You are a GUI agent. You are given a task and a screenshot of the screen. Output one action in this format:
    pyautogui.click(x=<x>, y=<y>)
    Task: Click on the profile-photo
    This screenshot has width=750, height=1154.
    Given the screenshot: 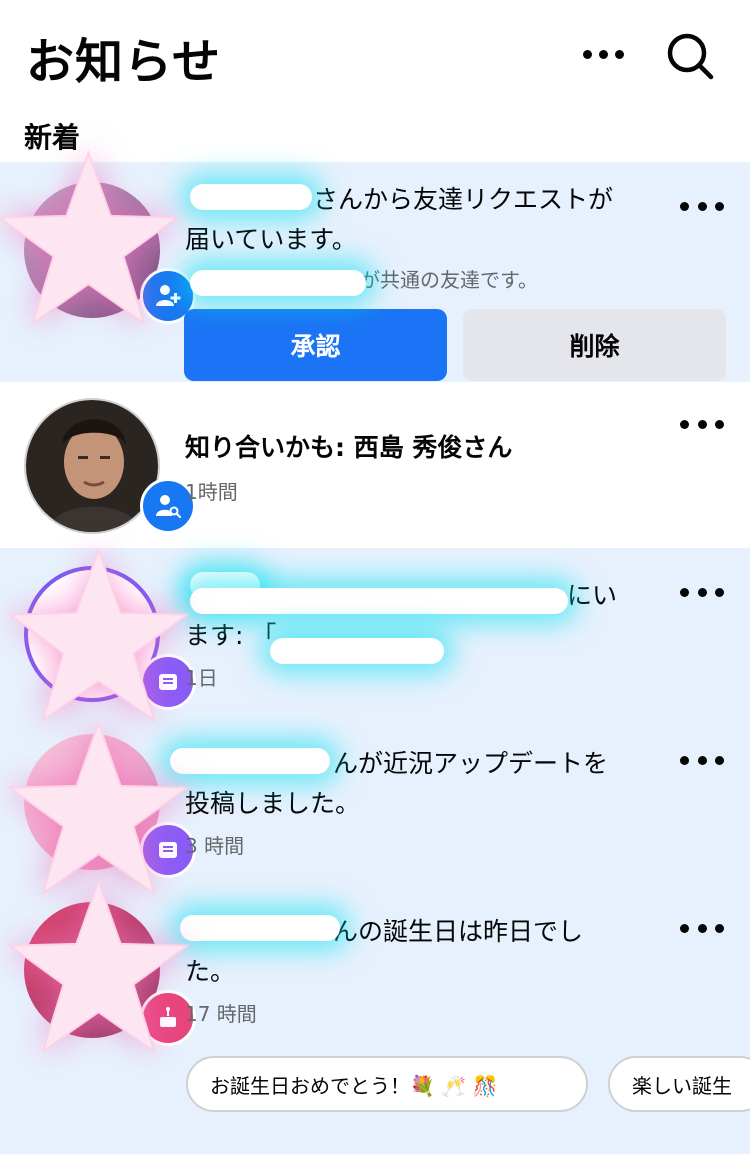 What is the action you would take?
    pyautogui.click(x=92, y=466)
    